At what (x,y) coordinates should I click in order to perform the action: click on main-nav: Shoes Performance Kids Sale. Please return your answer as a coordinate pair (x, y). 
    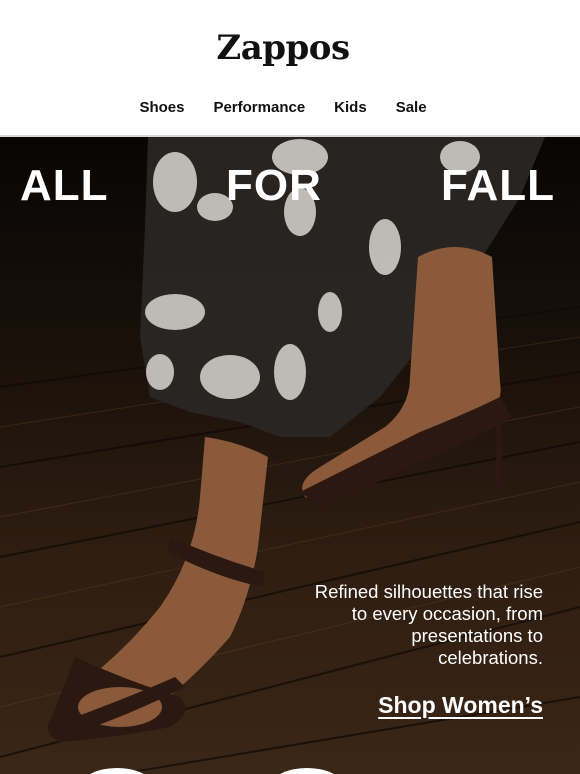
    Looking at the image, I should click on (283, 107).